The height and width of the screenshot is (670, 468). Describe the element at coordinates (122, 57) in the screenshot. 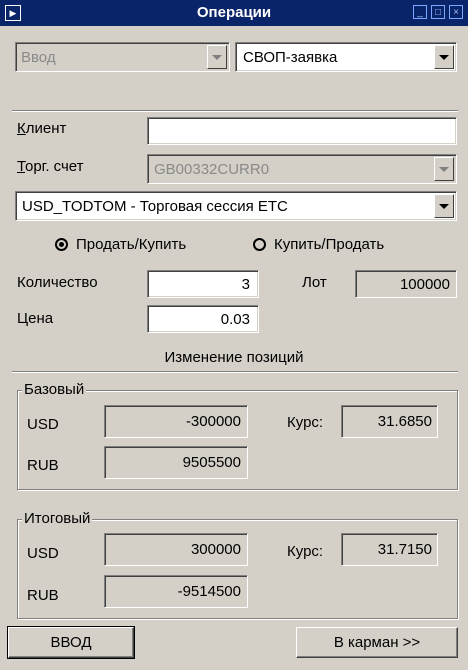

I see `mode-select: Ввод` at that location.